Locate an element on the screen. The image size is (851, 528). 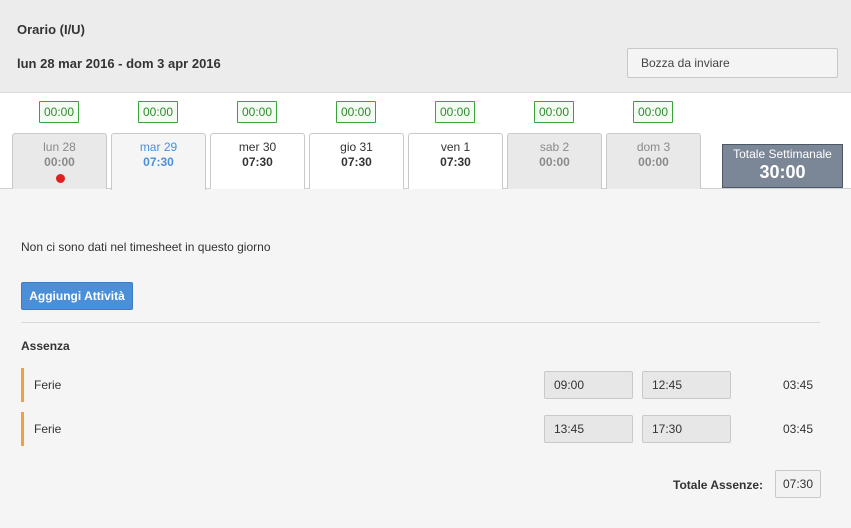
absence-end-field: 12:45 is located at coordinates (686, 385).